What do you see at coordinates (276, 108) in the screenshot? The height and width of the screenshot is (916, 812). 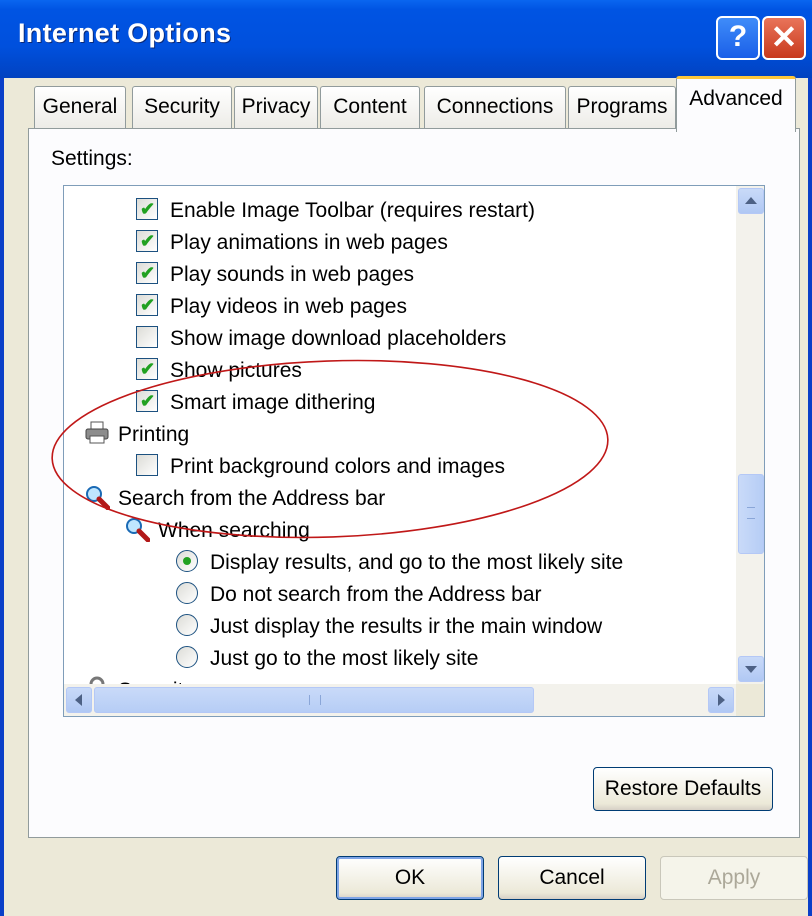 I see `tab-privacy: Privacy` at bounding box center [276, 108].